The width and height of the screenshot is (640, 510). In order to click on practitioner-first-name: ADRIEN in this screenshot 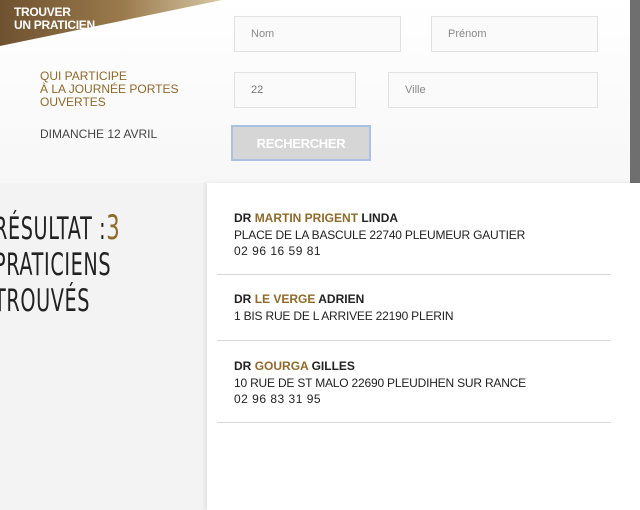, I will do `click(341, 299)`.